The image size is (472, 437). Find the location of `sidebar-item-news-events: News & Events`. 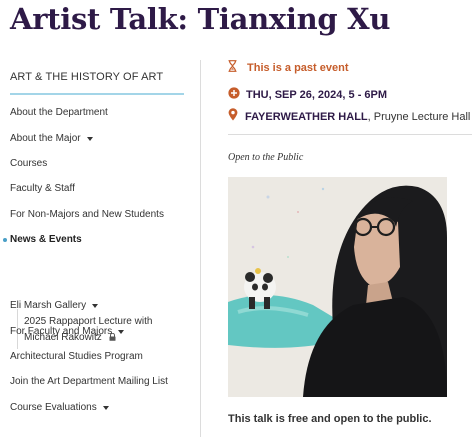

sidebar-item-news-events: News & Events is located at coordinates (46, 239).